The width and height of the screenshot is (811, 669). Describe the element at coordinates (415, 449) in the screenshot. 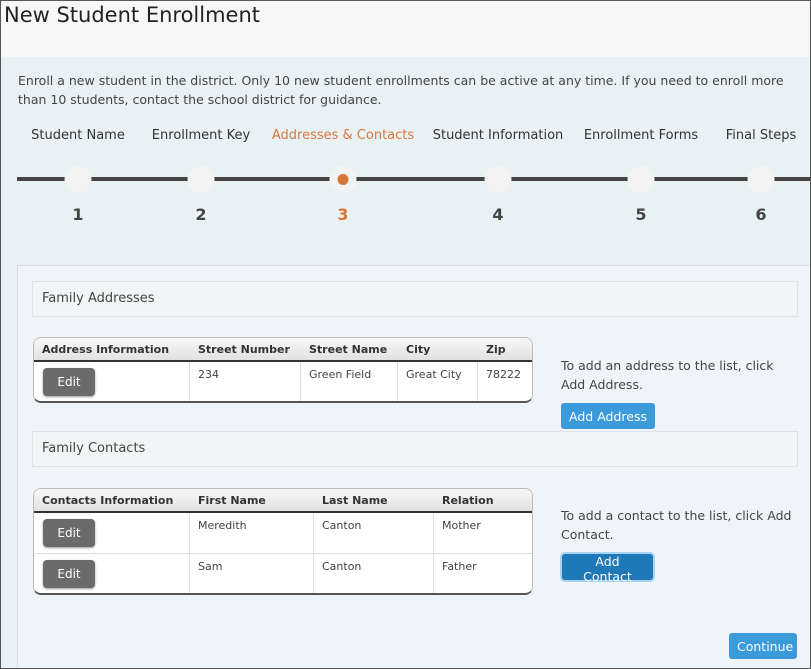

I see `family-contacts-header: Family Contacts` at that location.